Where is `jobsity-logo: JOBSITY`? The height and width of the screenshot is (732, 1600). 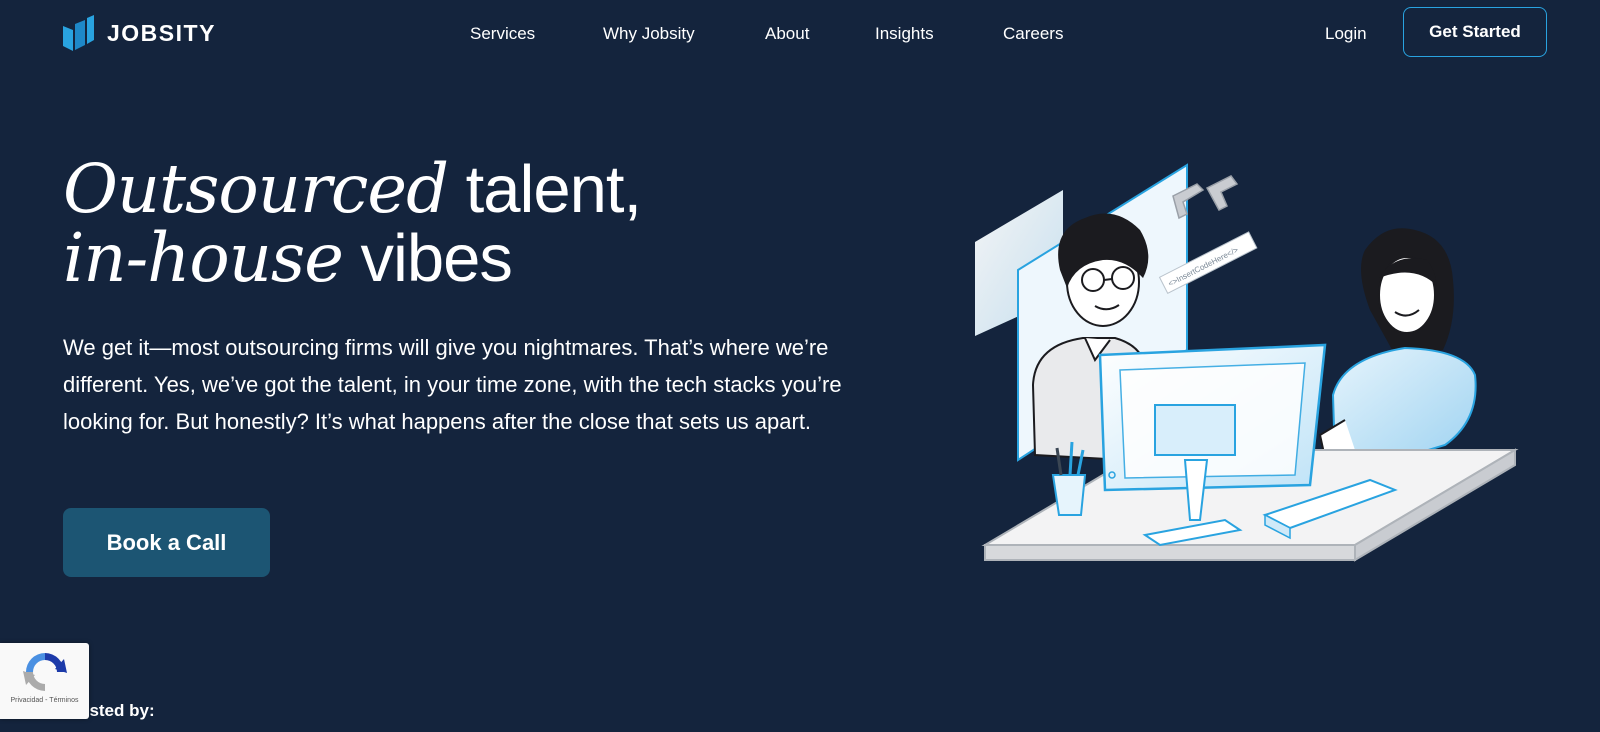
jobsity-logo: JOBSITY is located at coordinates (139, 33).